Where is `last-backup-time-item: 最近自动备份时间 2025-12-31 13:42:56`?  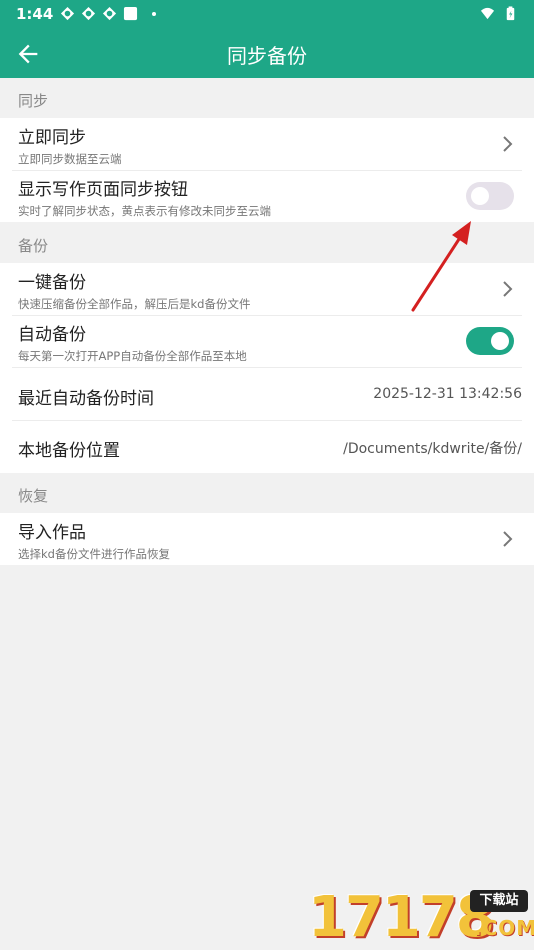 last-backup-time-item: 最近自动备份时间 2025-12-31 13:42:56 is located at coordinates (267, 395).